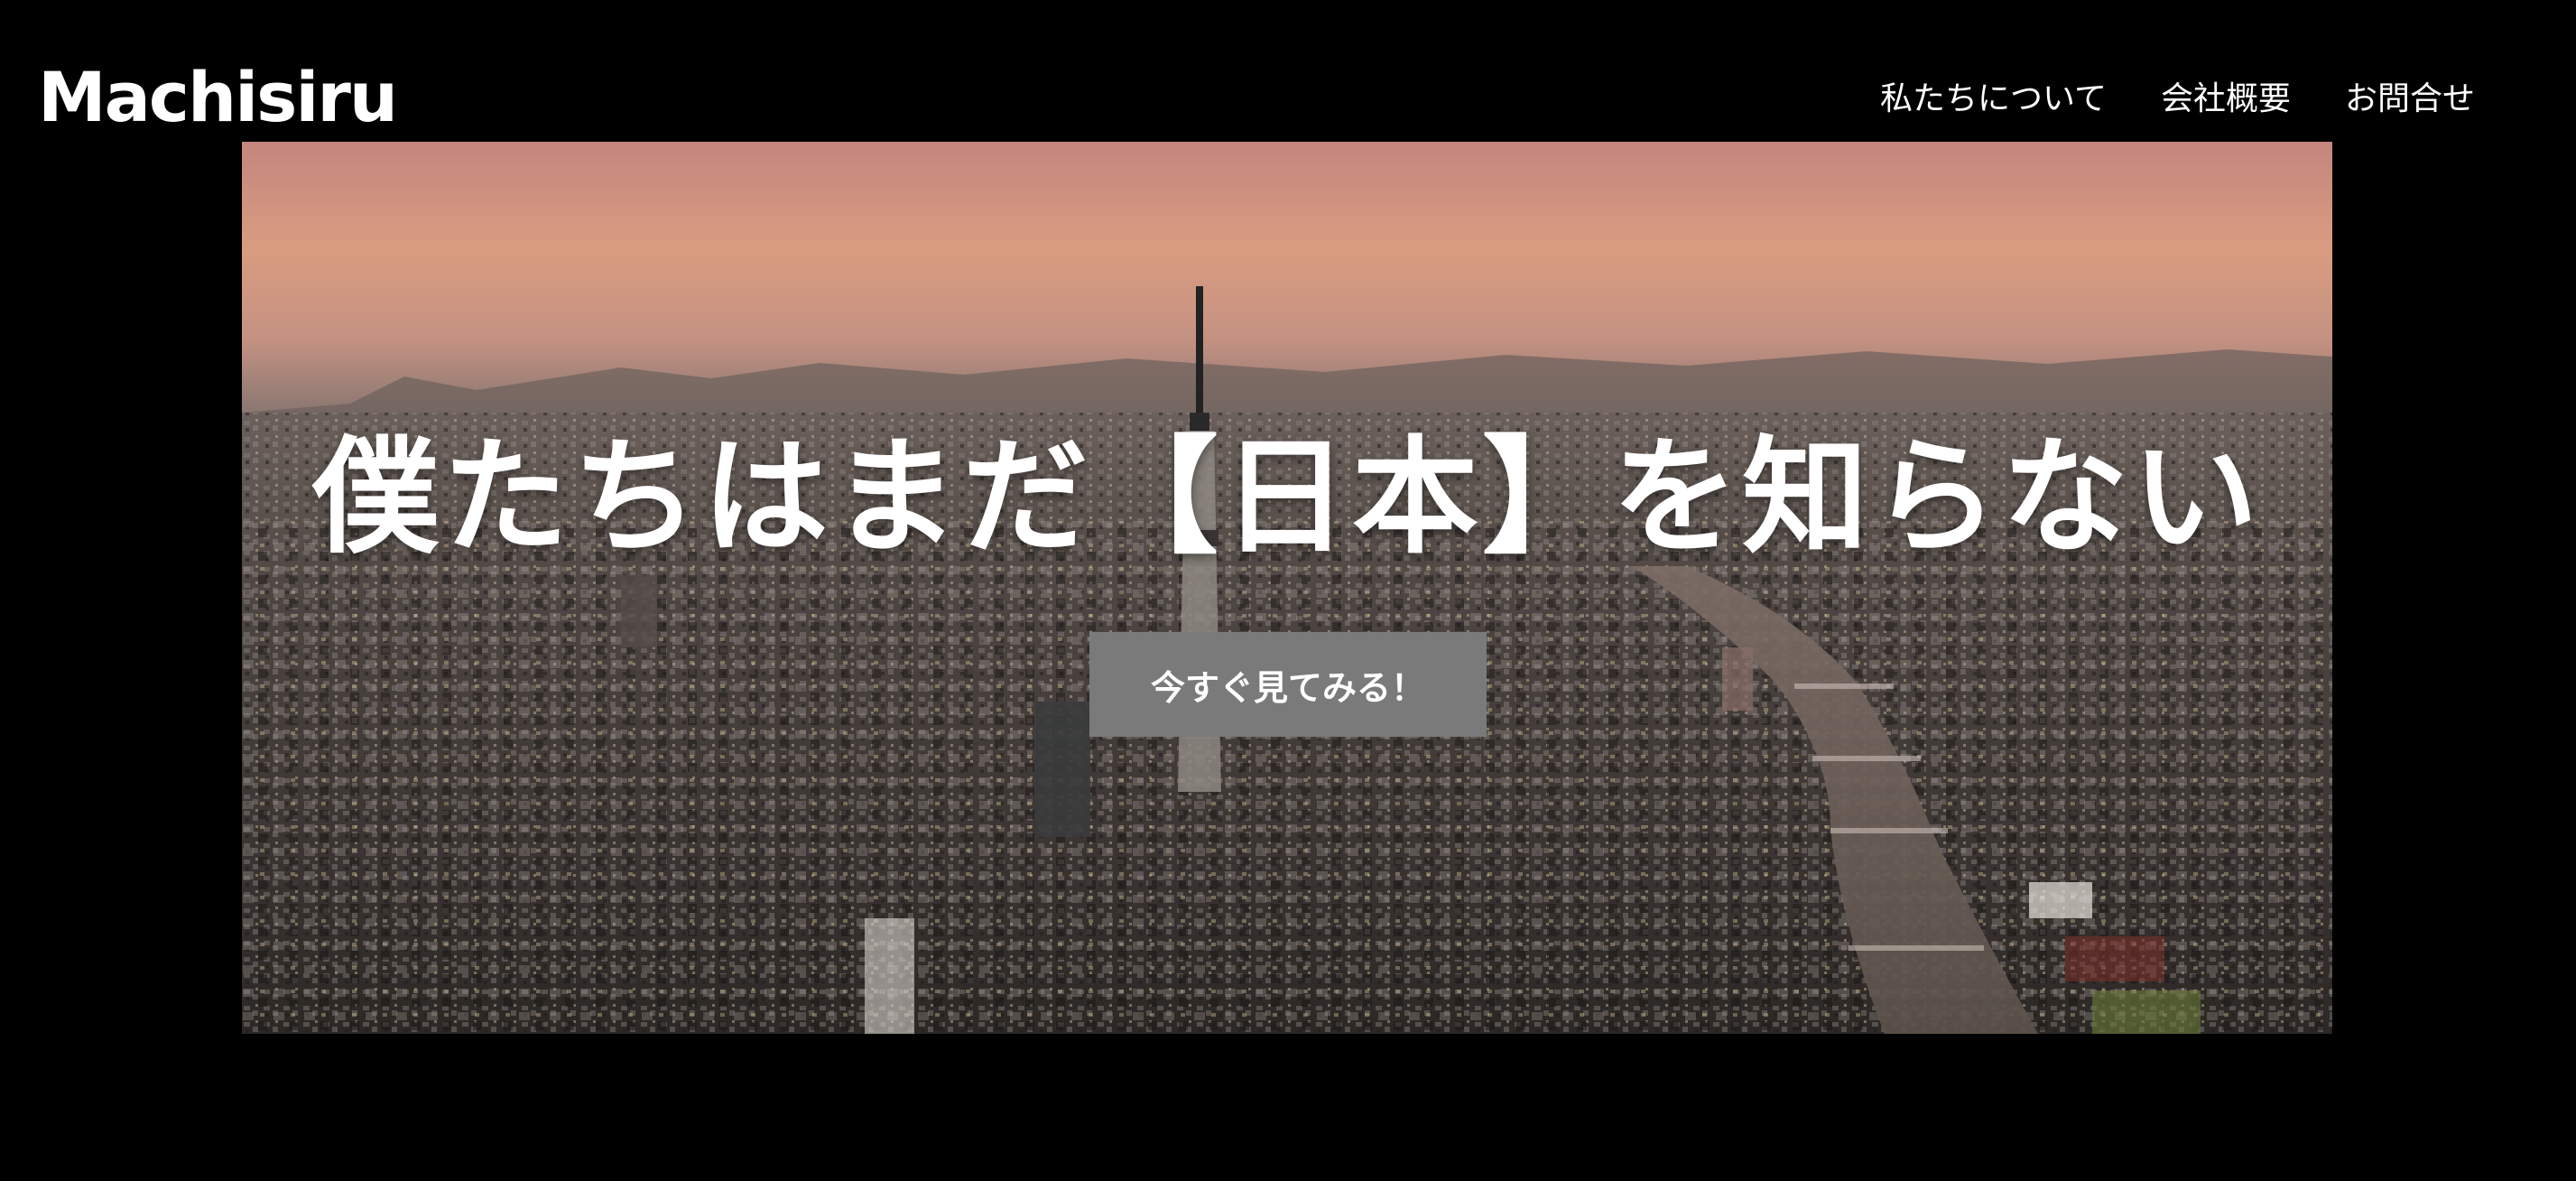  Describe the element at coordinates (1288, 685) in the screenshot. I see `view-now-button: 今すぐ見てみる！` at that location.